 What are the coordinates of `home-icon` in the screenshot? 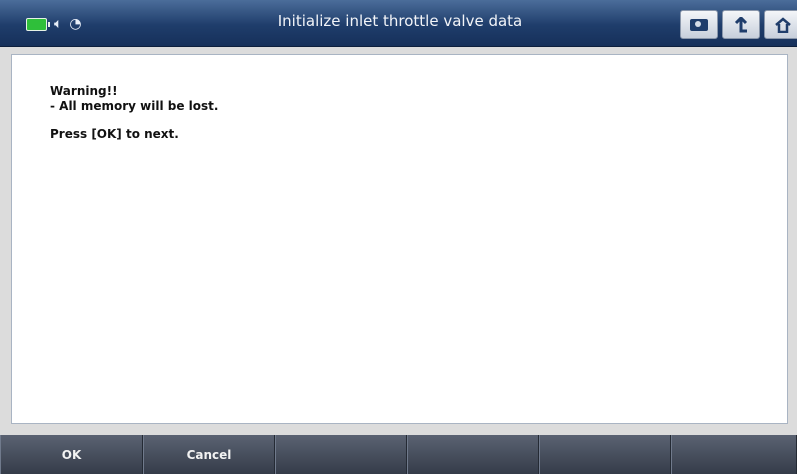 It's located at (783, 24).